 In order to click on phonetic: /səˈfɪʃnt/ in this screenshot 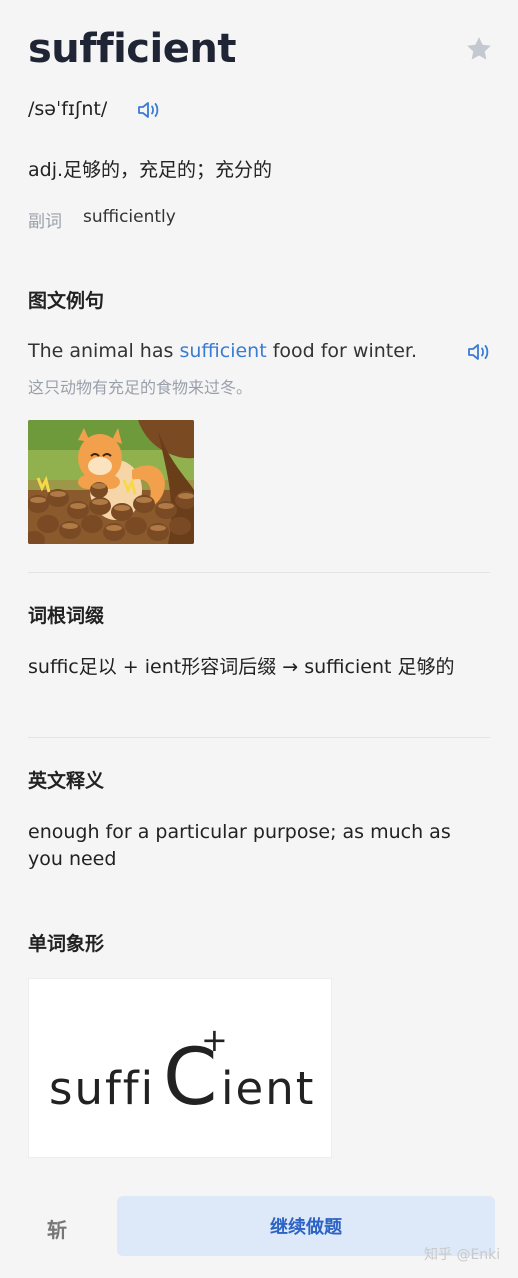, I will do `click(68, 109)`.